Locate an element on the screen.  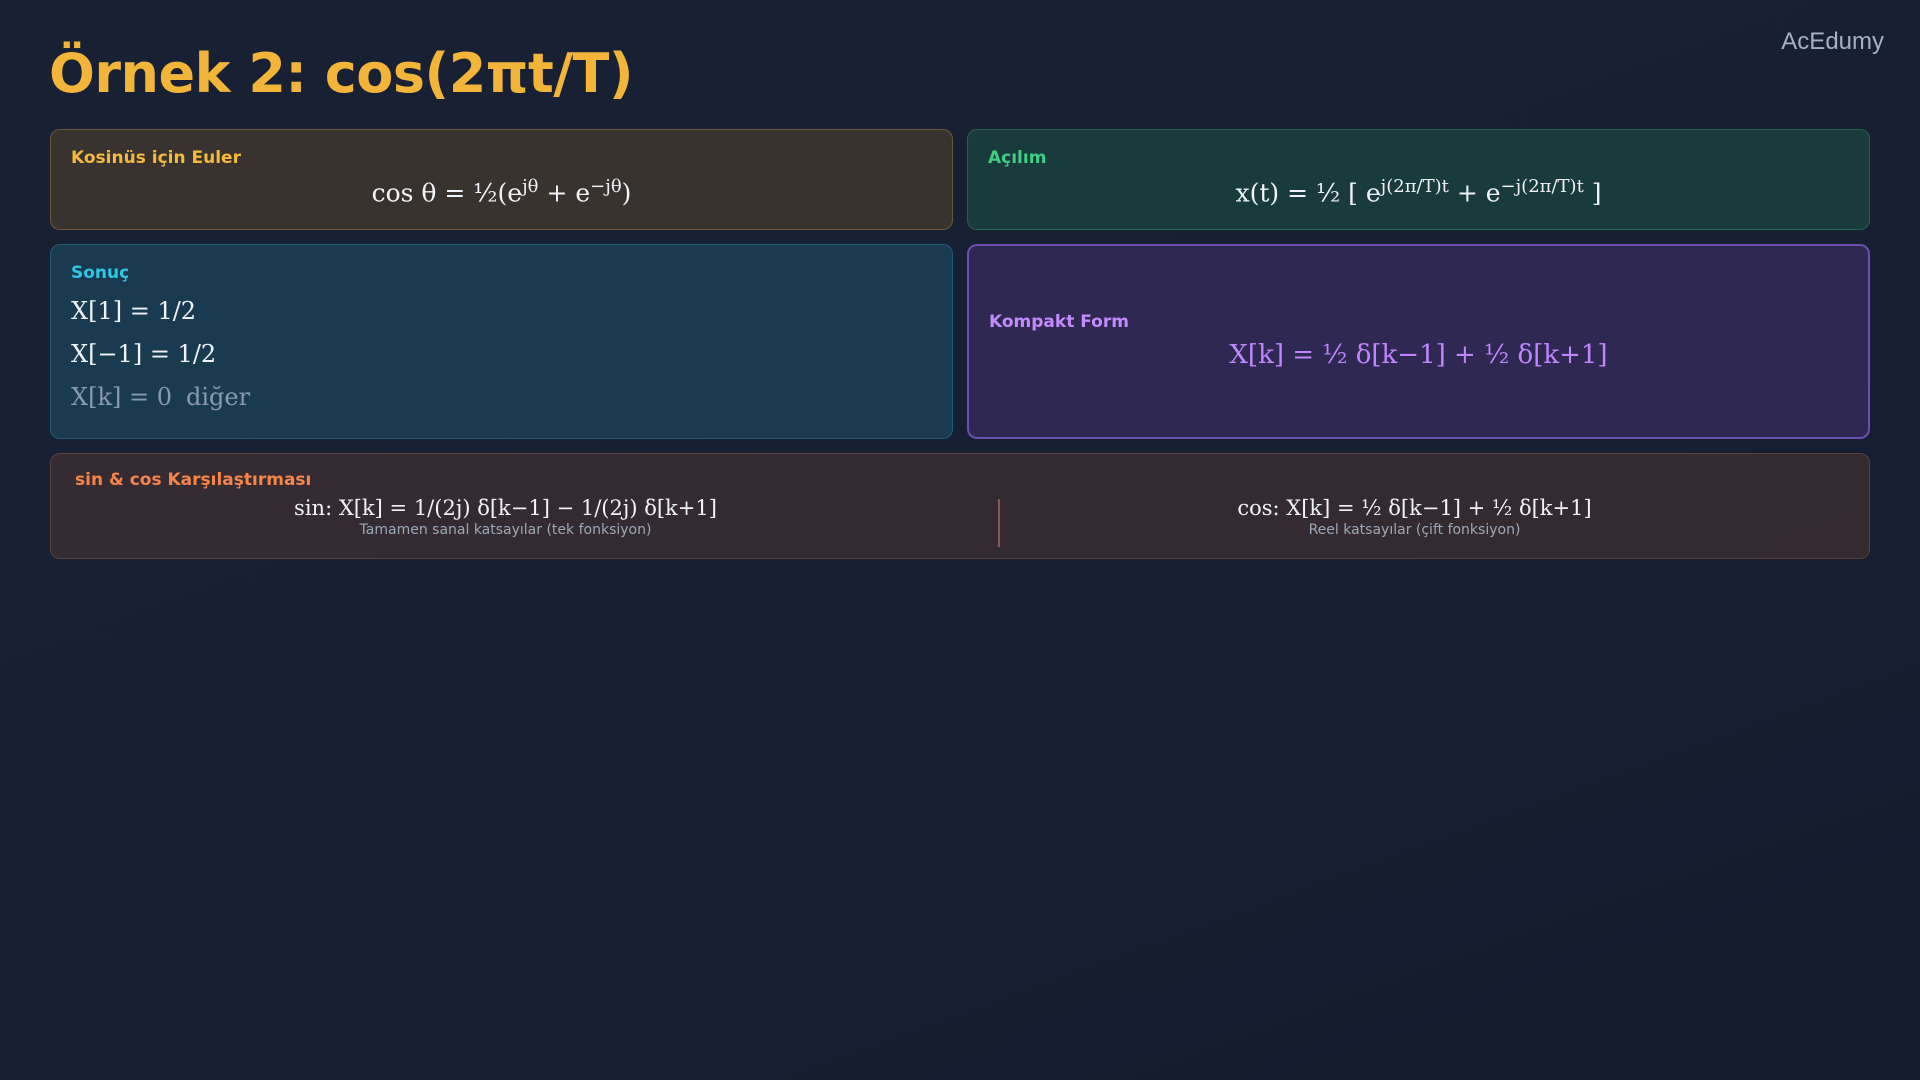
comparison-sin-note: Tamamen sanal katsayılar (tek fonksiyon) is located at coordinates (505, 530).